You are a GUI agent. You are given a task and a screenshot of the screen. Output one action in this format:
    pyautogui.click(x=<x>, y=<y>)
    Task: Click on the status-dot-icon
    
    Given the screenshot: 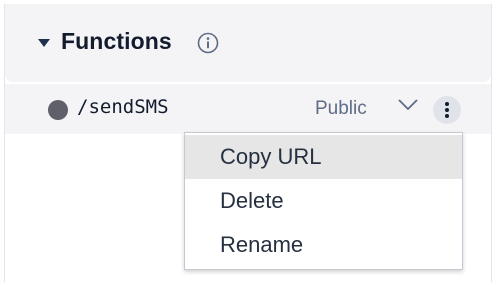 What is the action you would take?
    pyautogui.click(x=58, y=110)
    